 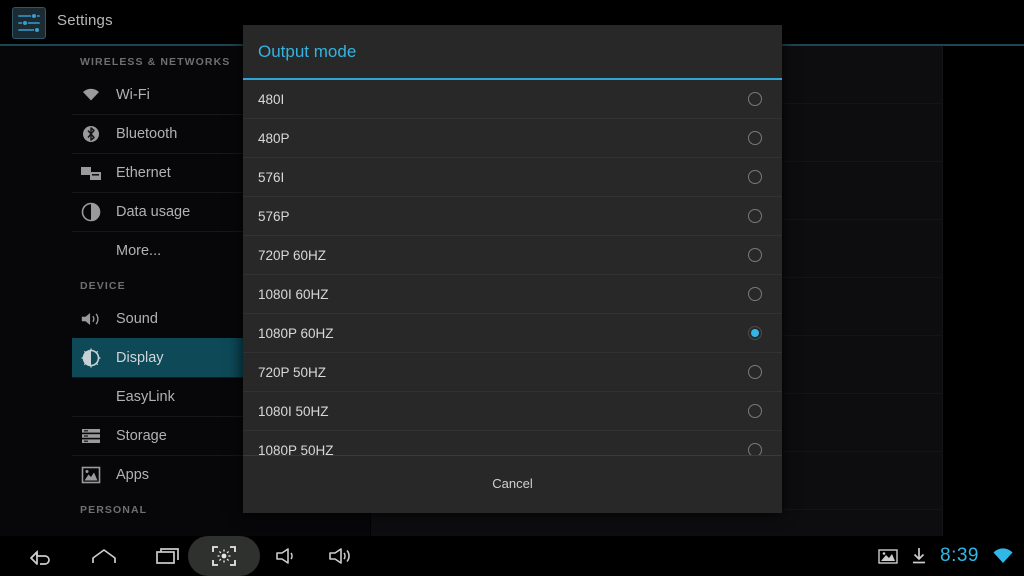 What do you see at coordinates (293, 294) in the screenshot?
I see `option-label: 1080I 60HZ` at bounding box center [293, 294].